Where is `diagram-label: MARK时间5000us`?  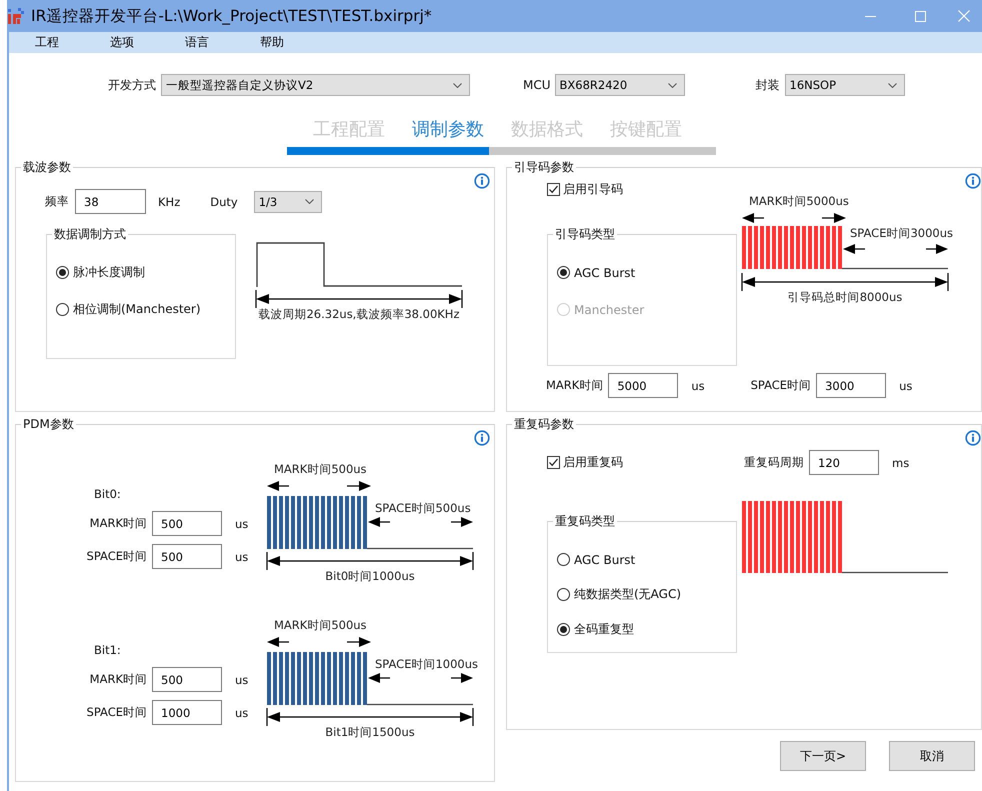
diagram-label: MARK时间5000us is located at coordinates (799, 201).